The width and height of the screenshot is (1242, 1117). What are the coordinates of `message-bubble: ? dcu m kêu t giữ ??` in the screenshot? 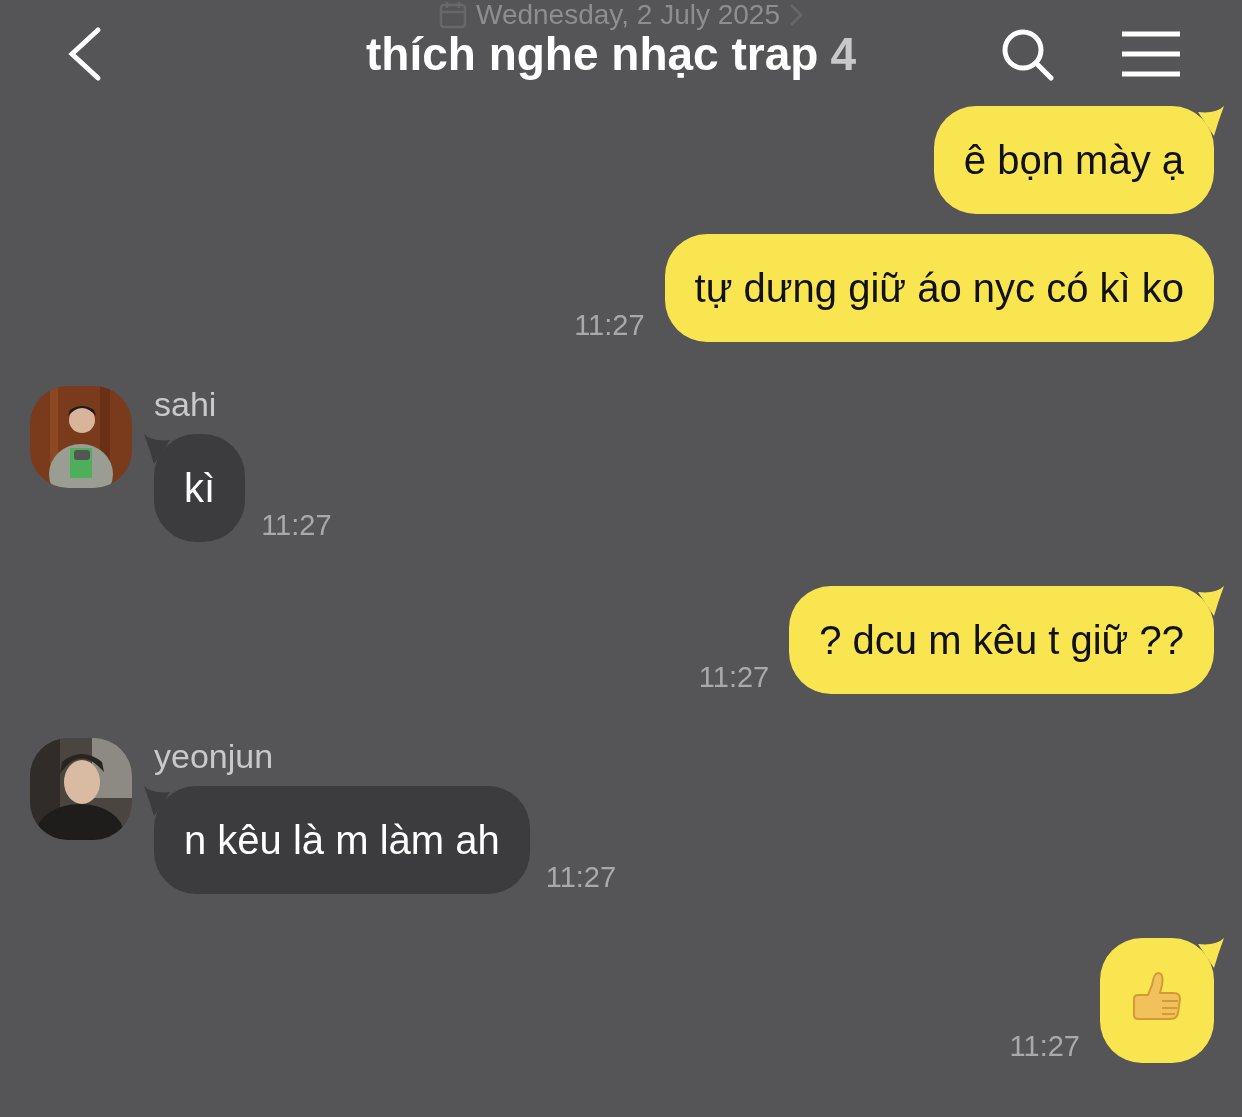 It's located at (1001, 640).